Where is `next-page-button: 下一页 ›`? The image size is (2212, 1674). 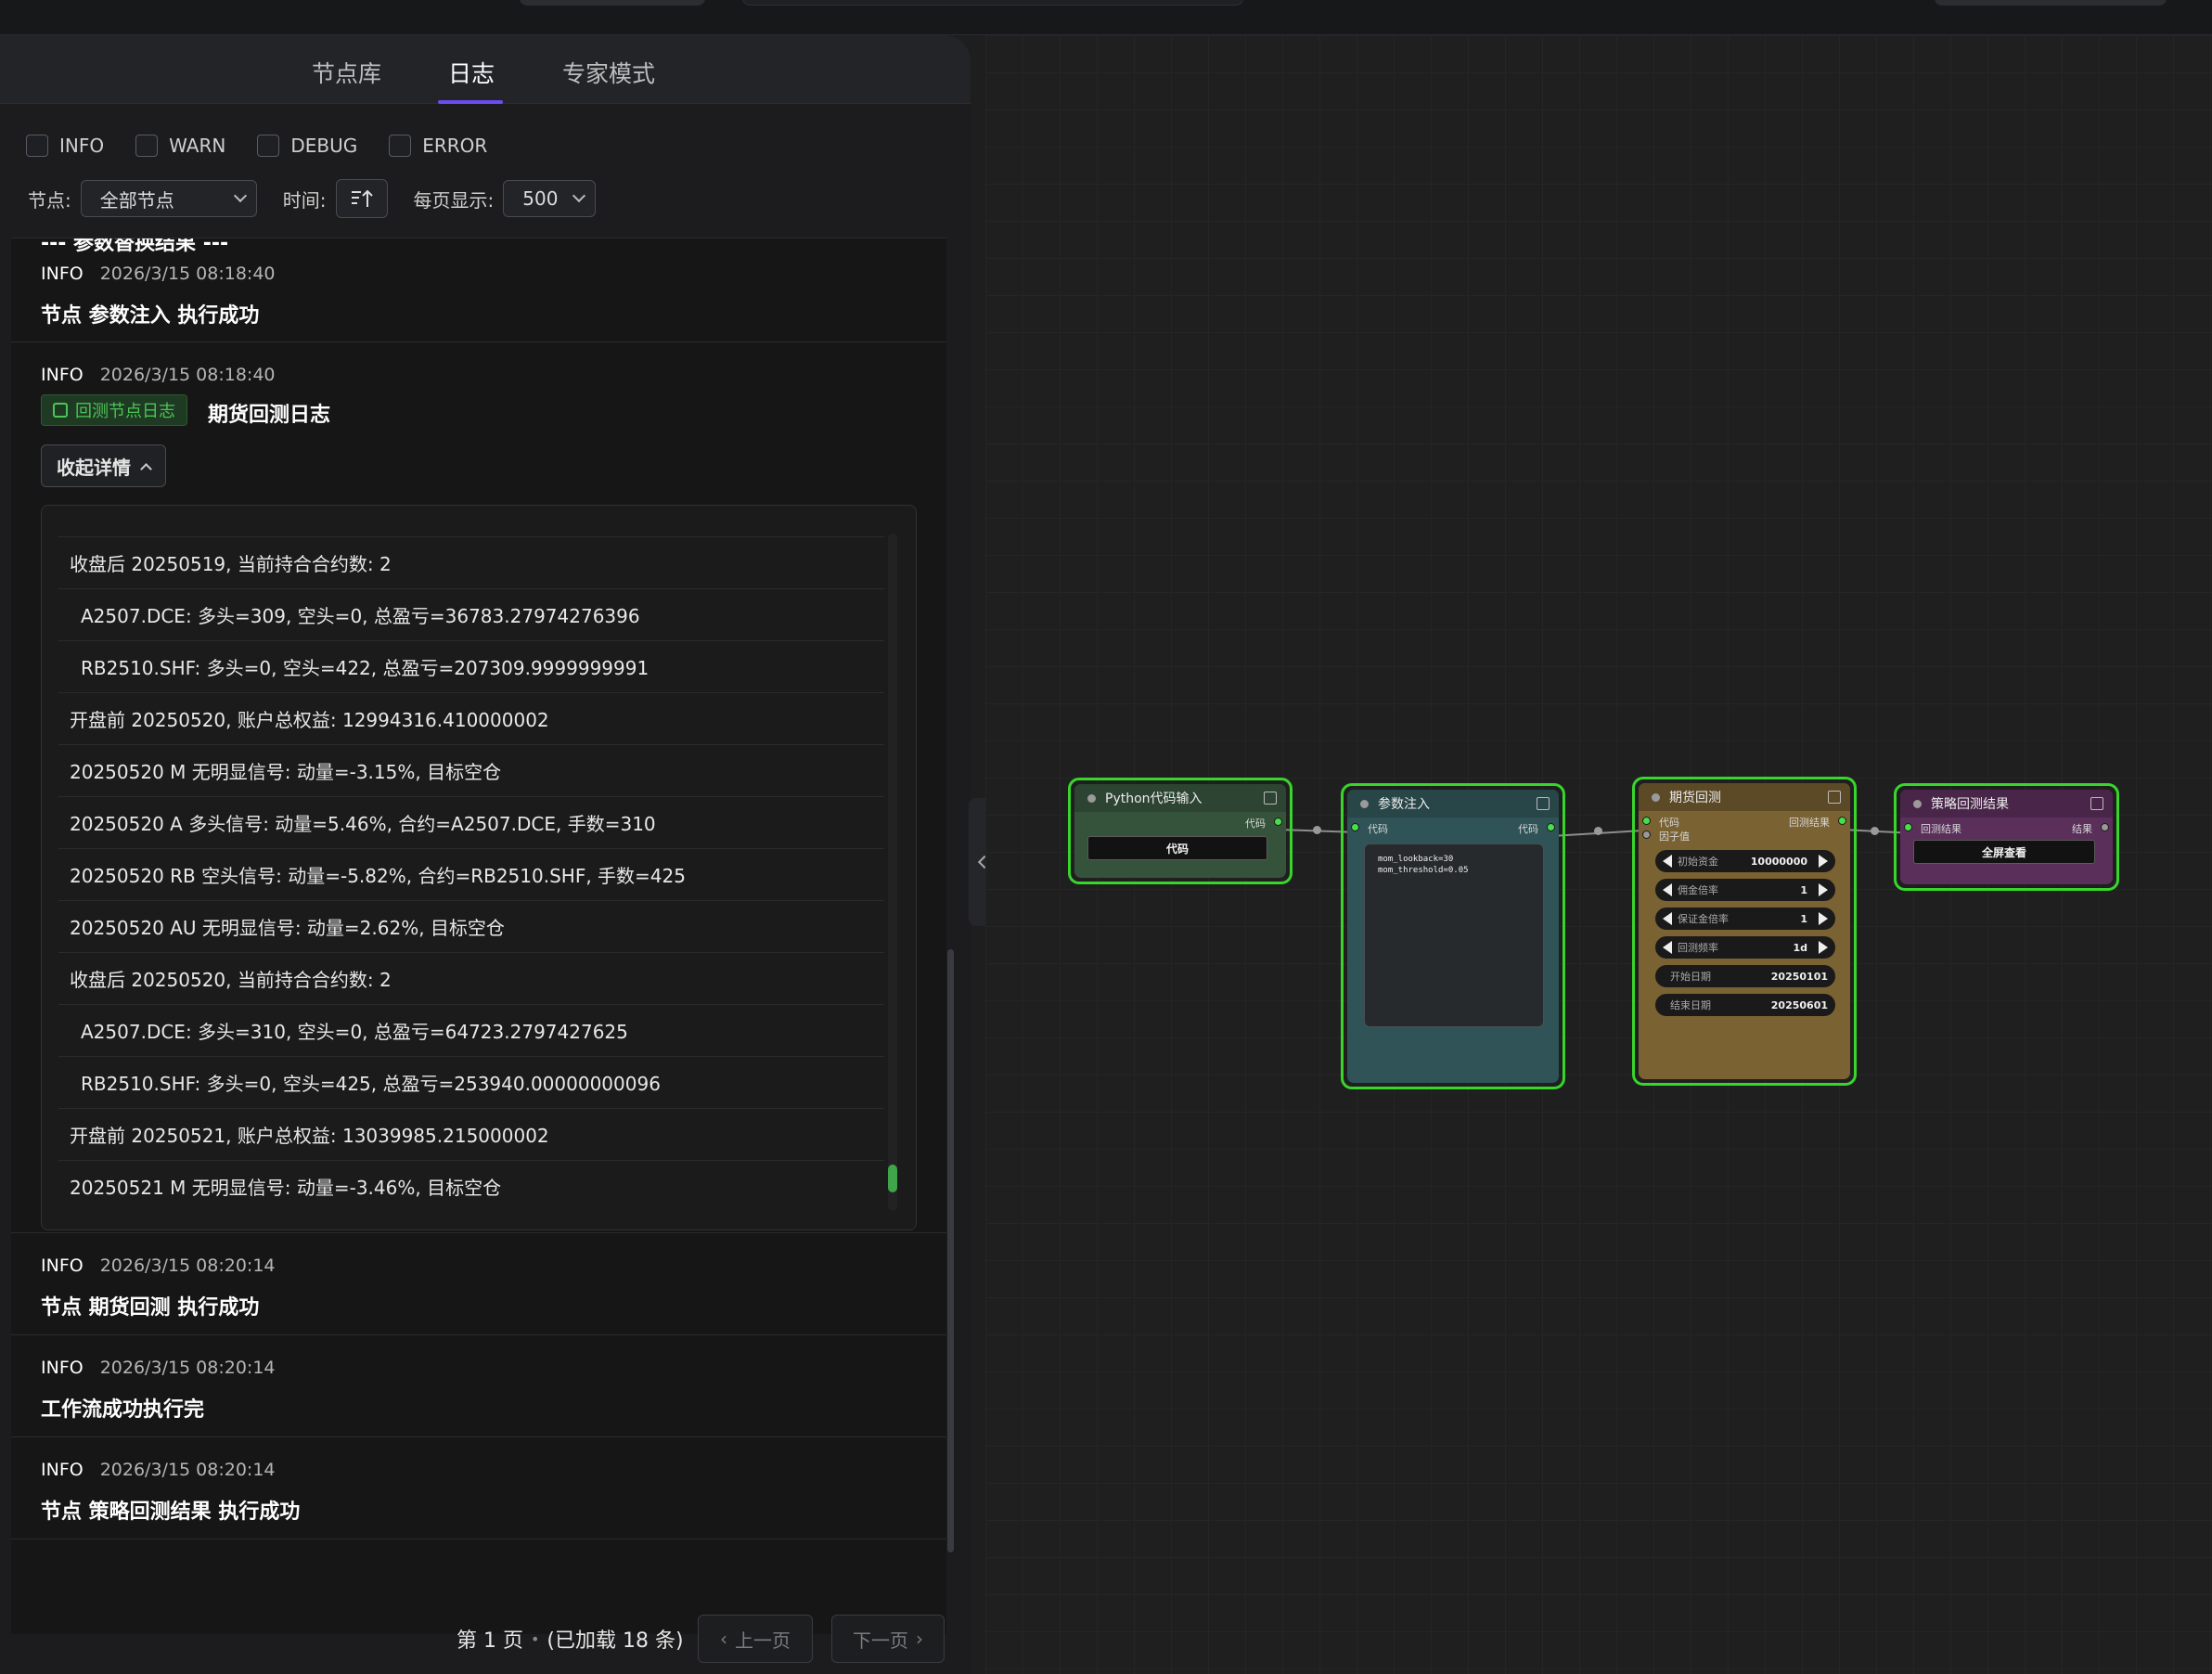
next-page-button: 下一页 › is located at coordinates (888, 1639).